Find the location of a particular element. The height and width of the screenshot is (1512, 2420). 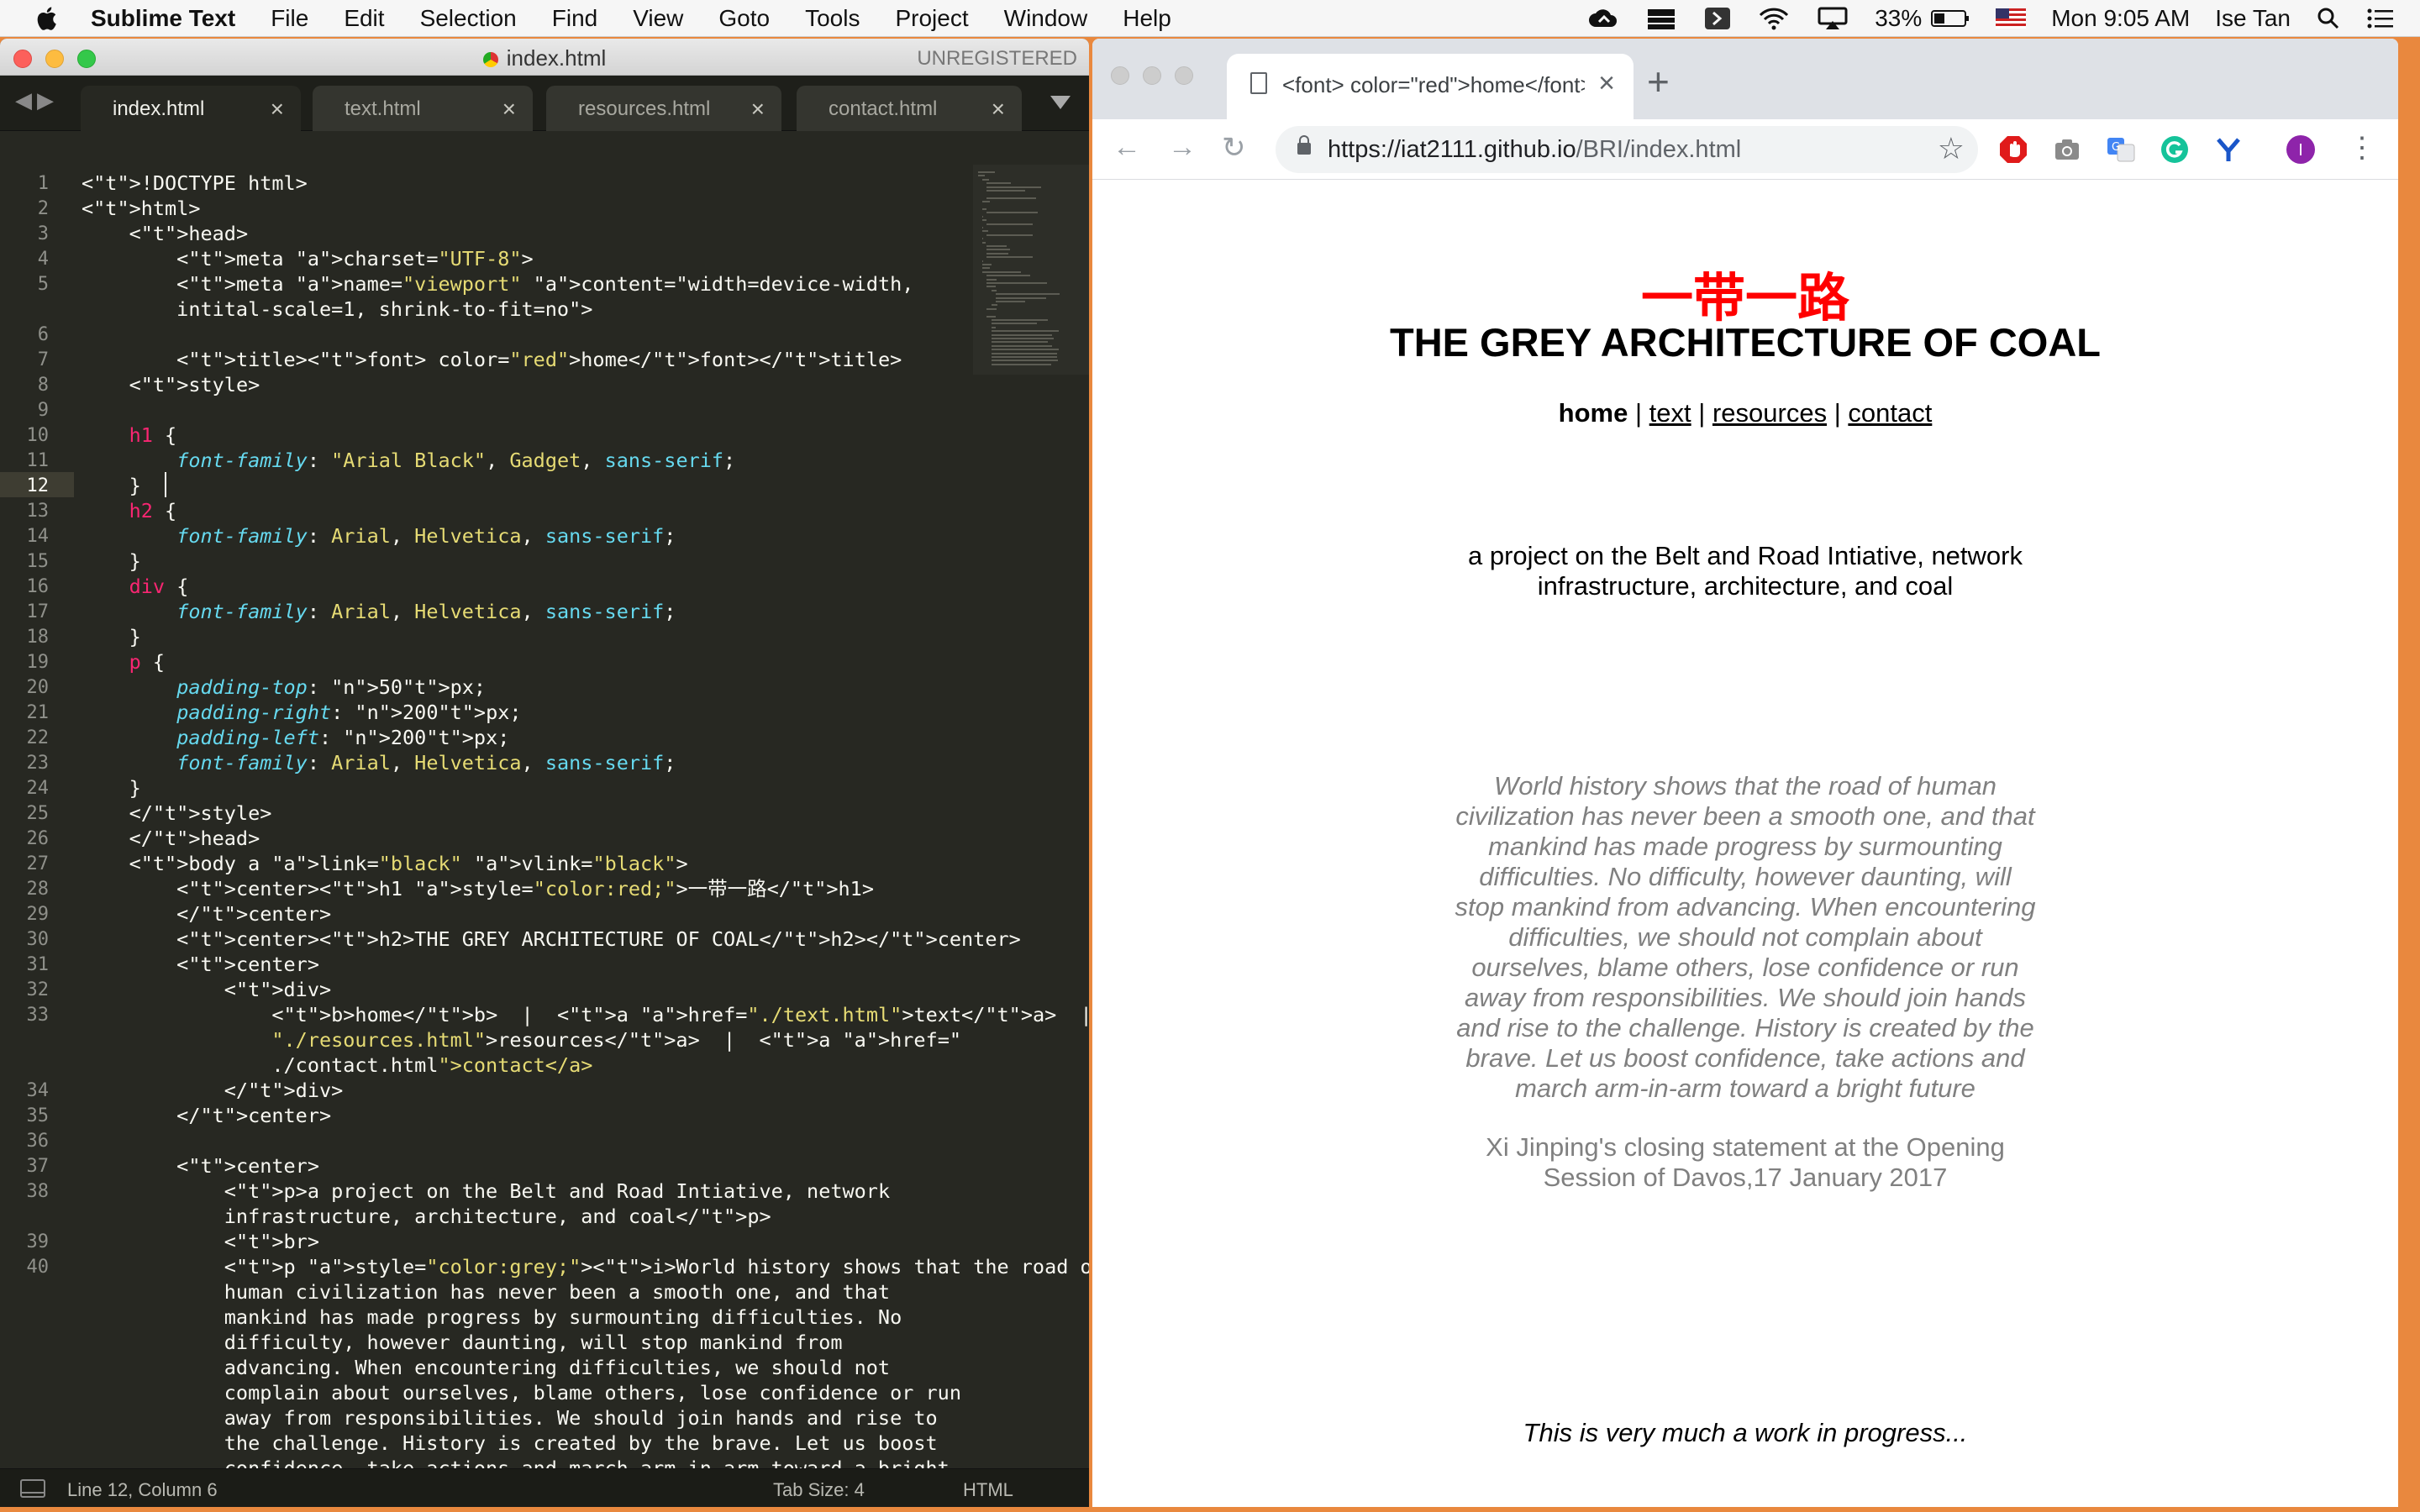

nav-link-text: text is located at coordinates (1670, 413).